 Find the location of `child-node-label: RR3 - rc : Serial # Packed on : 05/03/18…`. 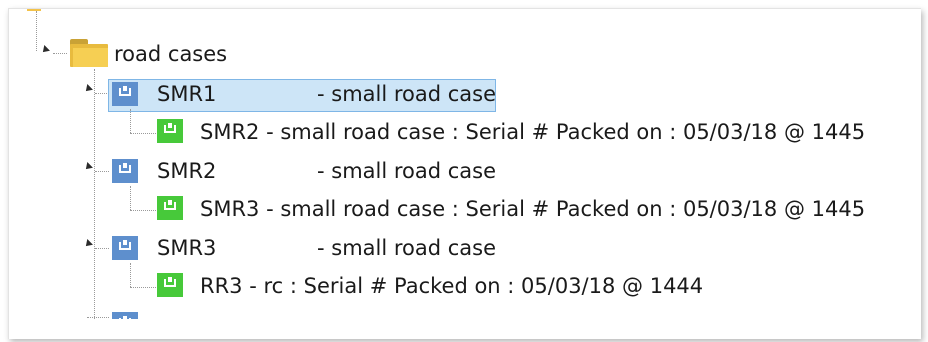

child-node-label: RR3 - rc : Serial # Packed on : 05/03/18… is located at coordinates (452, 286).